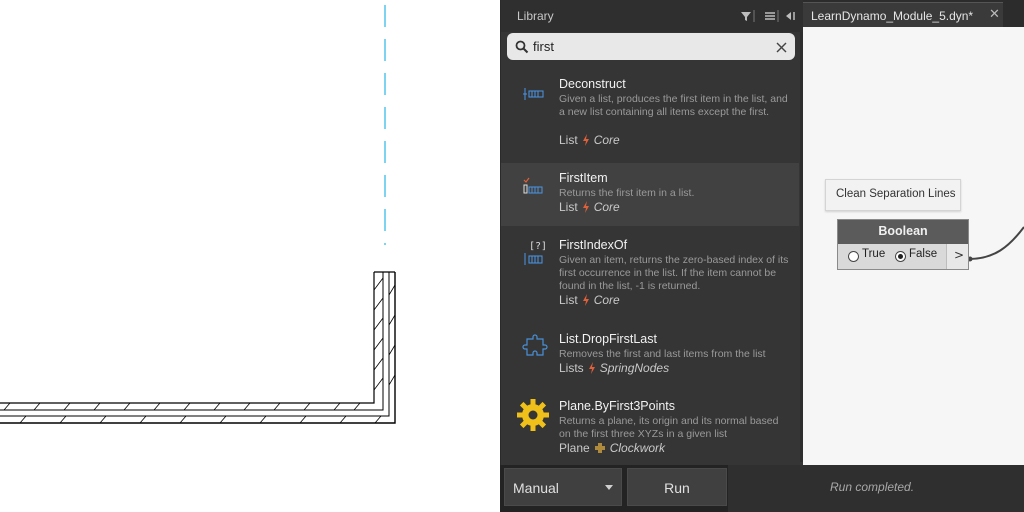 This screenshot has width=1024, height=512. I want to click on run-mode-label: Manual, so click(536, 488).